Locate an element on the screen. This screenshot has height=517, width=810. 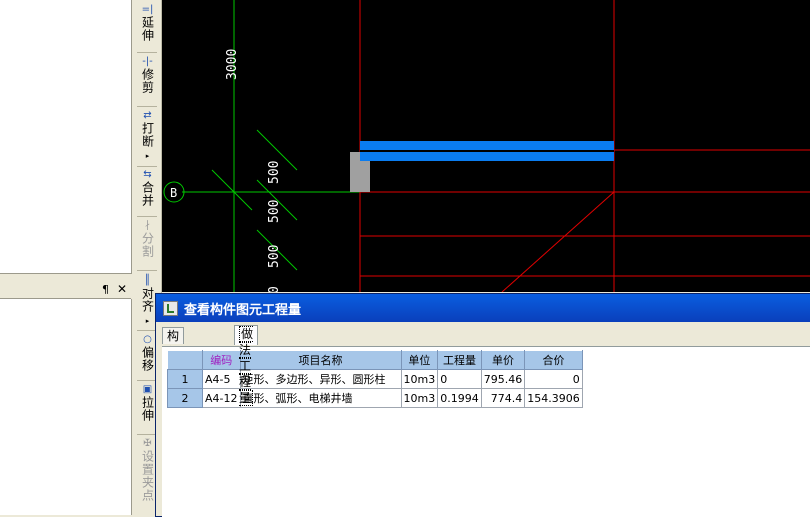
table-row: 1 A4-5 矩形、多边形、异形、圆形柱 10m3 0 795.46 0 is located at coordinates (375, 379).